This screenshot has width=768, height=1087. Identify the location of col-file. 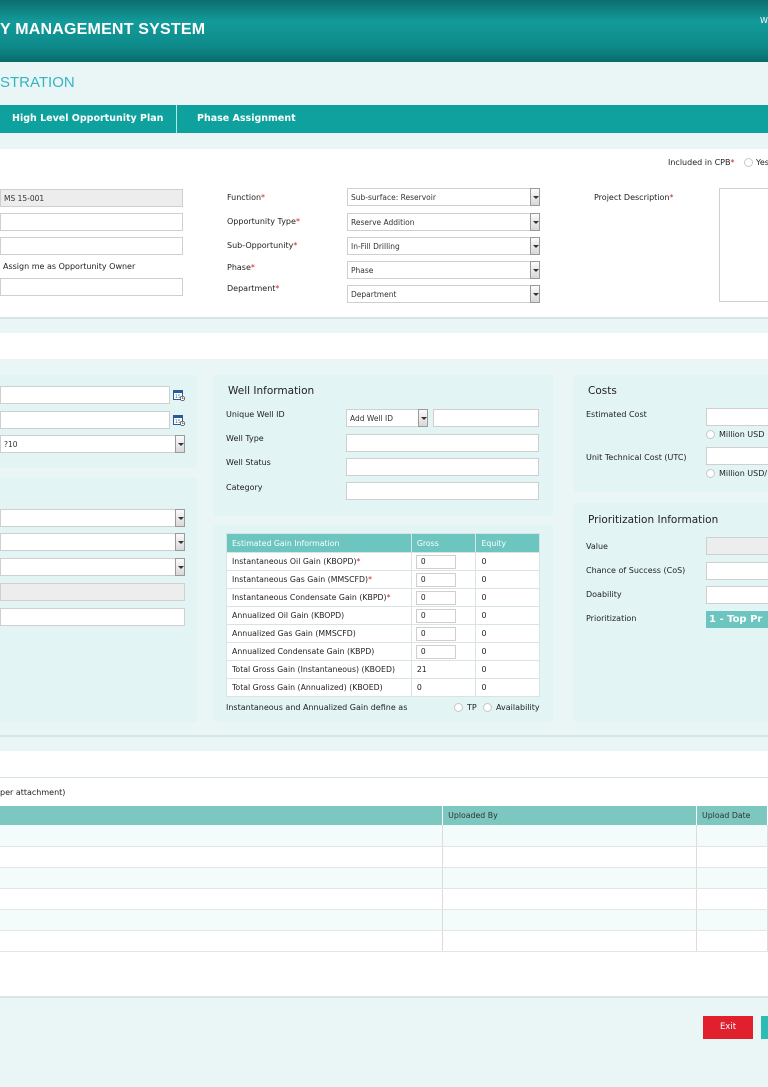
(222, 815).